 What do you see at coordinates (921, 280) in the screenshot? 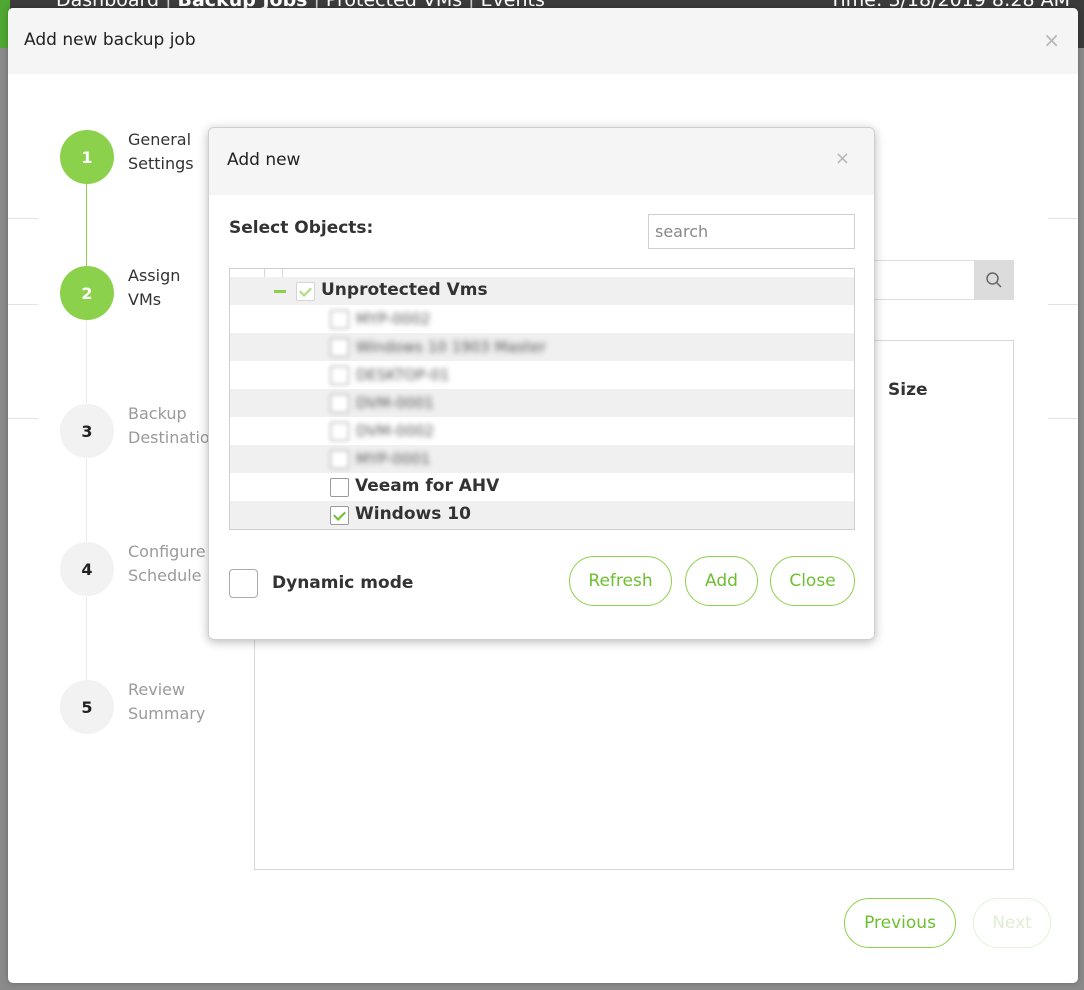
I see `vm-search-input` at bounding box center [921, 280].